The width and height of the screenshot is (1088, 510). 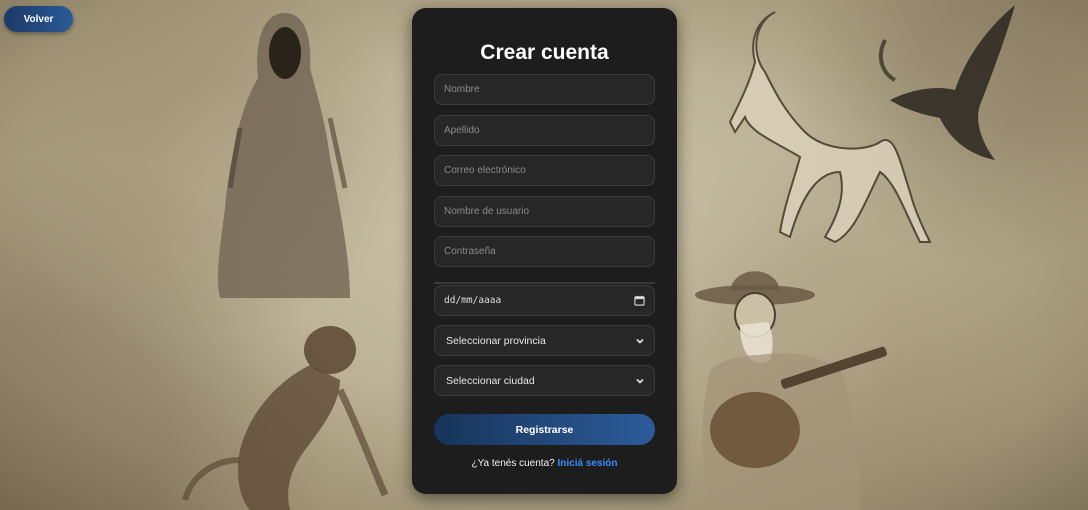 What do you see at coordinates (639, 300) in the screenshot?
I see `calendar-icon` at bounding box center [639, 300].